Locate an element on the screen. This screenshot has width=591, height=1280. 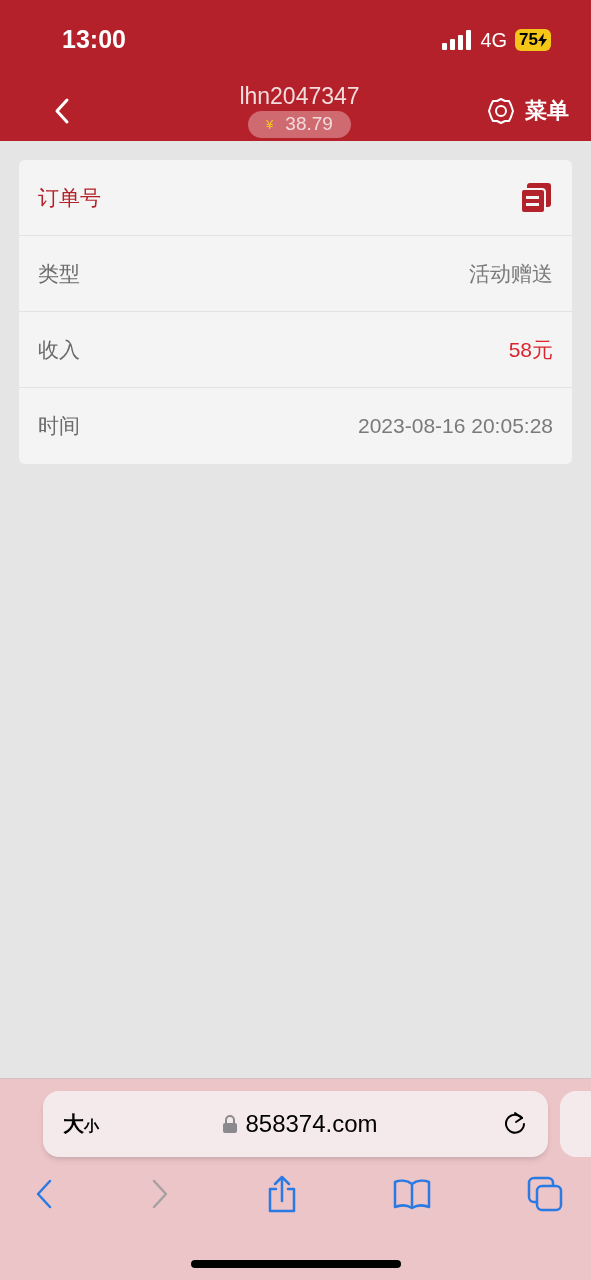
tabs-icon is located at coordinates (545, 1194).